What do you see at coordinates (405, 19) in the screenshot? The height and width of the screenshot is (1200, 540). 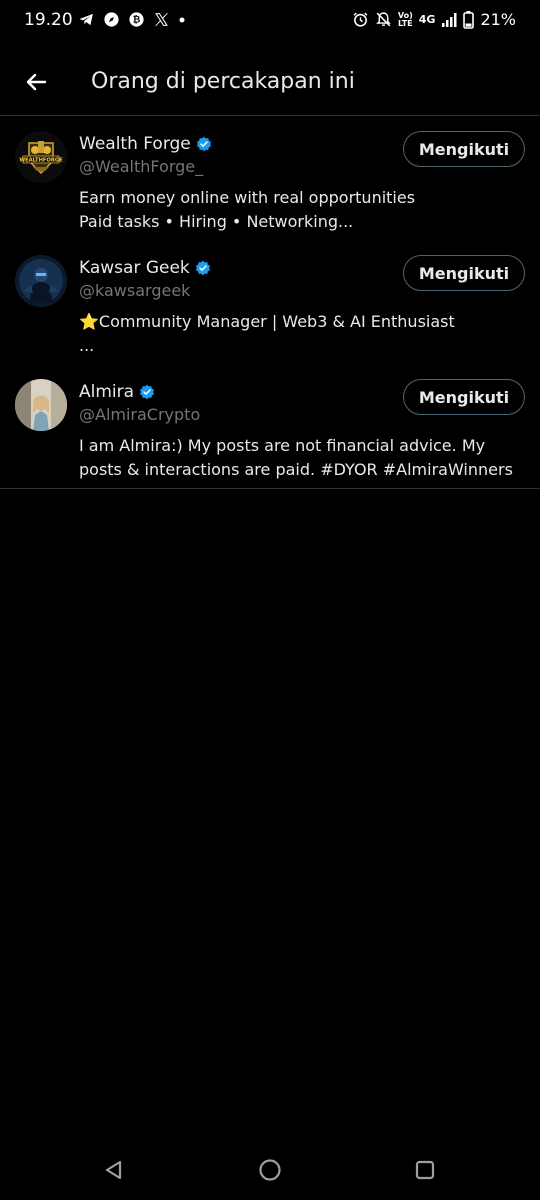 I see `volte-indicator: Vo) LTE` at bounding box center [405, 19].